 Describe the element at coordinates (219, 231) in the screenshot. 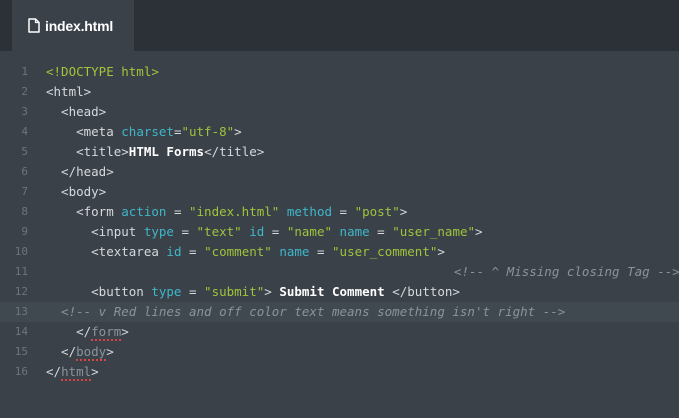

I see `code-token: "text"` at that location.